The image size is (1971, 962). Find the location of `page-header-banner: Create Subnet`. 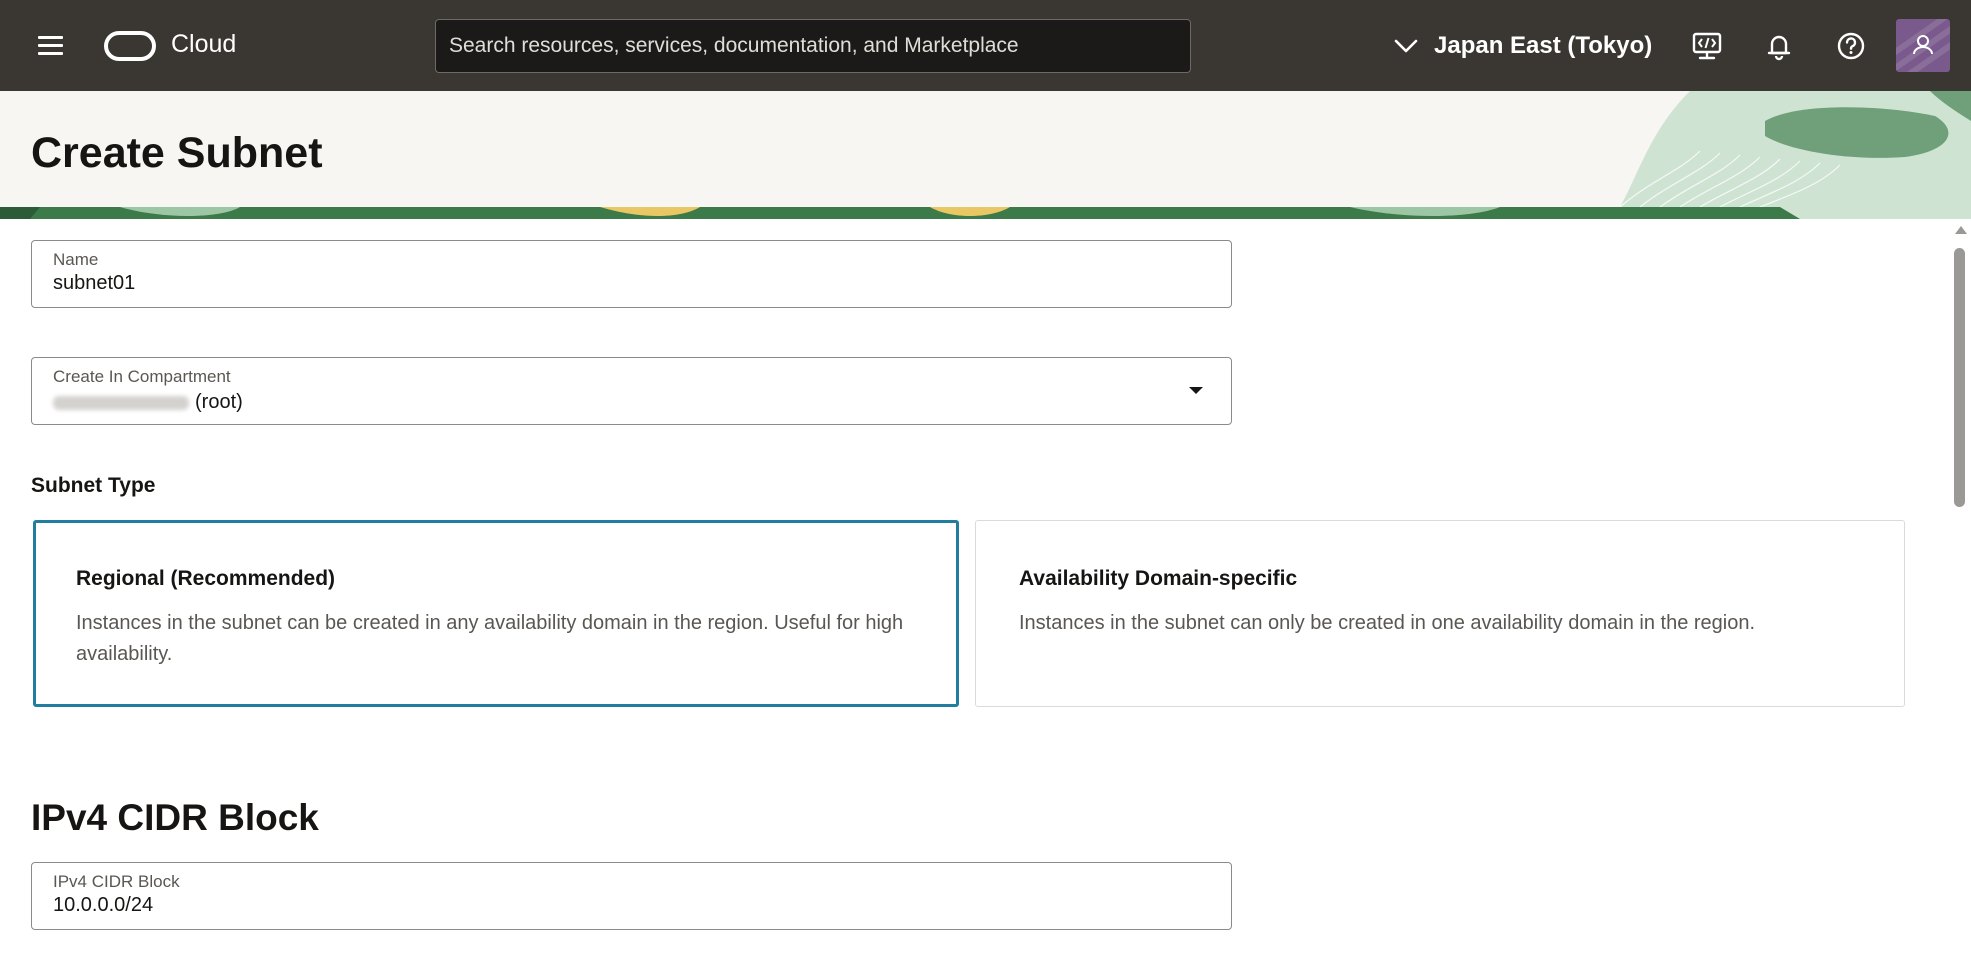

page-header-banner: Create Subnet is located at coordinates (985, 155).